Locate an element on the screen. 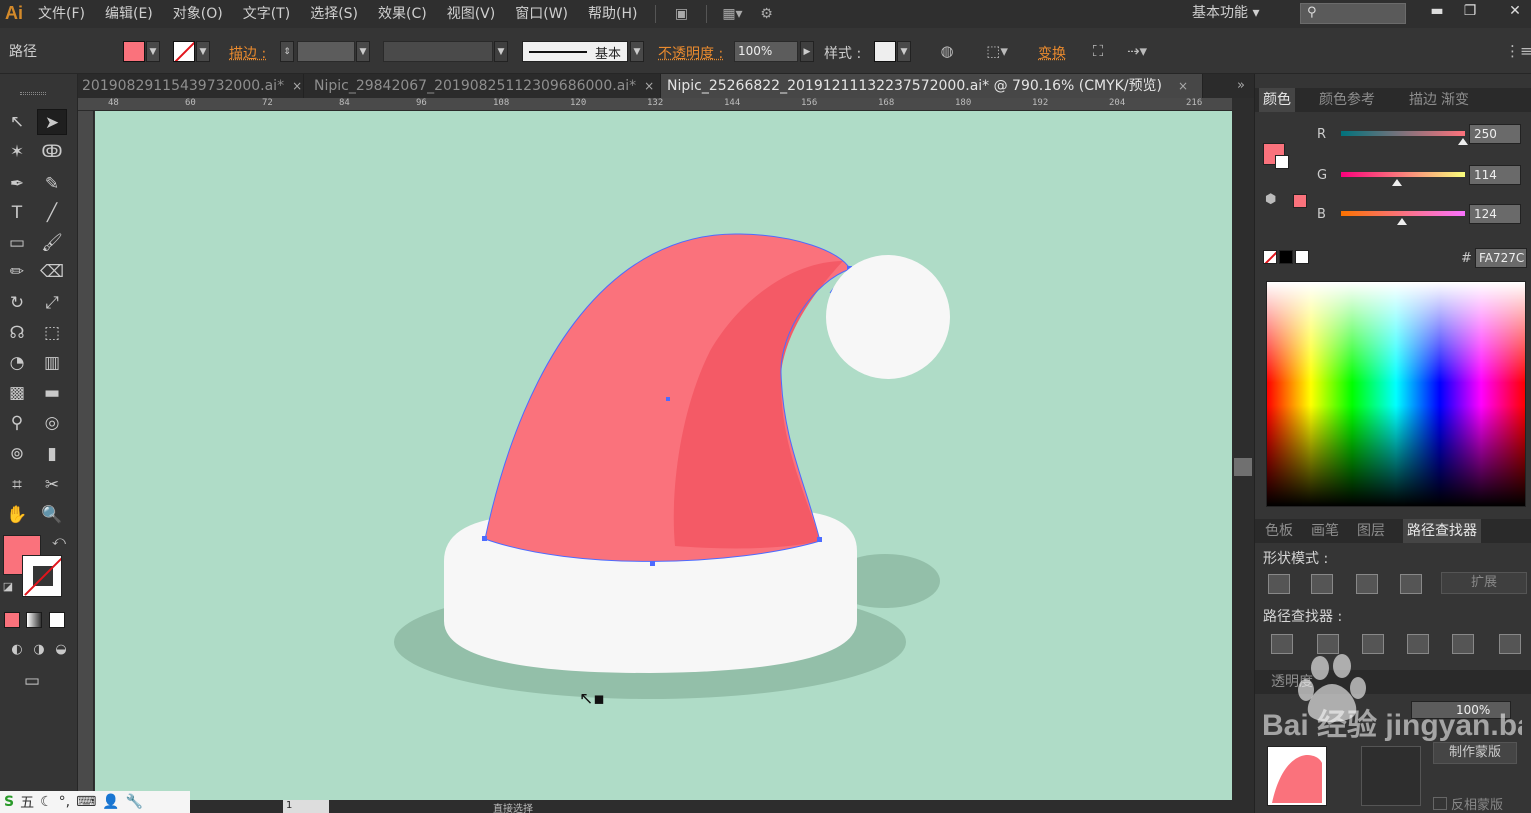 Image resolution: width=1531 pixels, height=813 pixels. stroke-weight-dropdown: ▼ is located at coordinates (363, 51).